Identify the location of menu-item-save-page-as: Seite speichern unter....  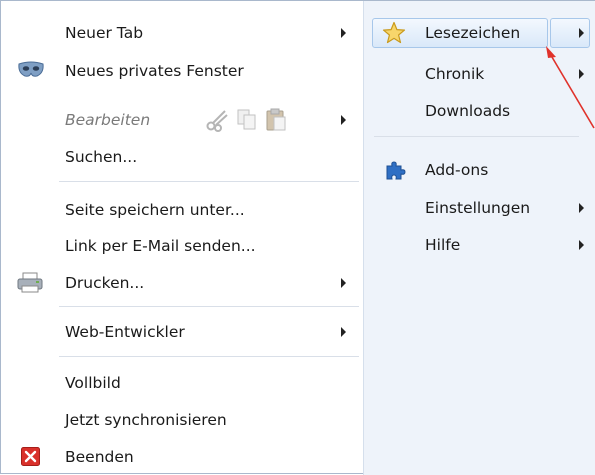
(182, 210).